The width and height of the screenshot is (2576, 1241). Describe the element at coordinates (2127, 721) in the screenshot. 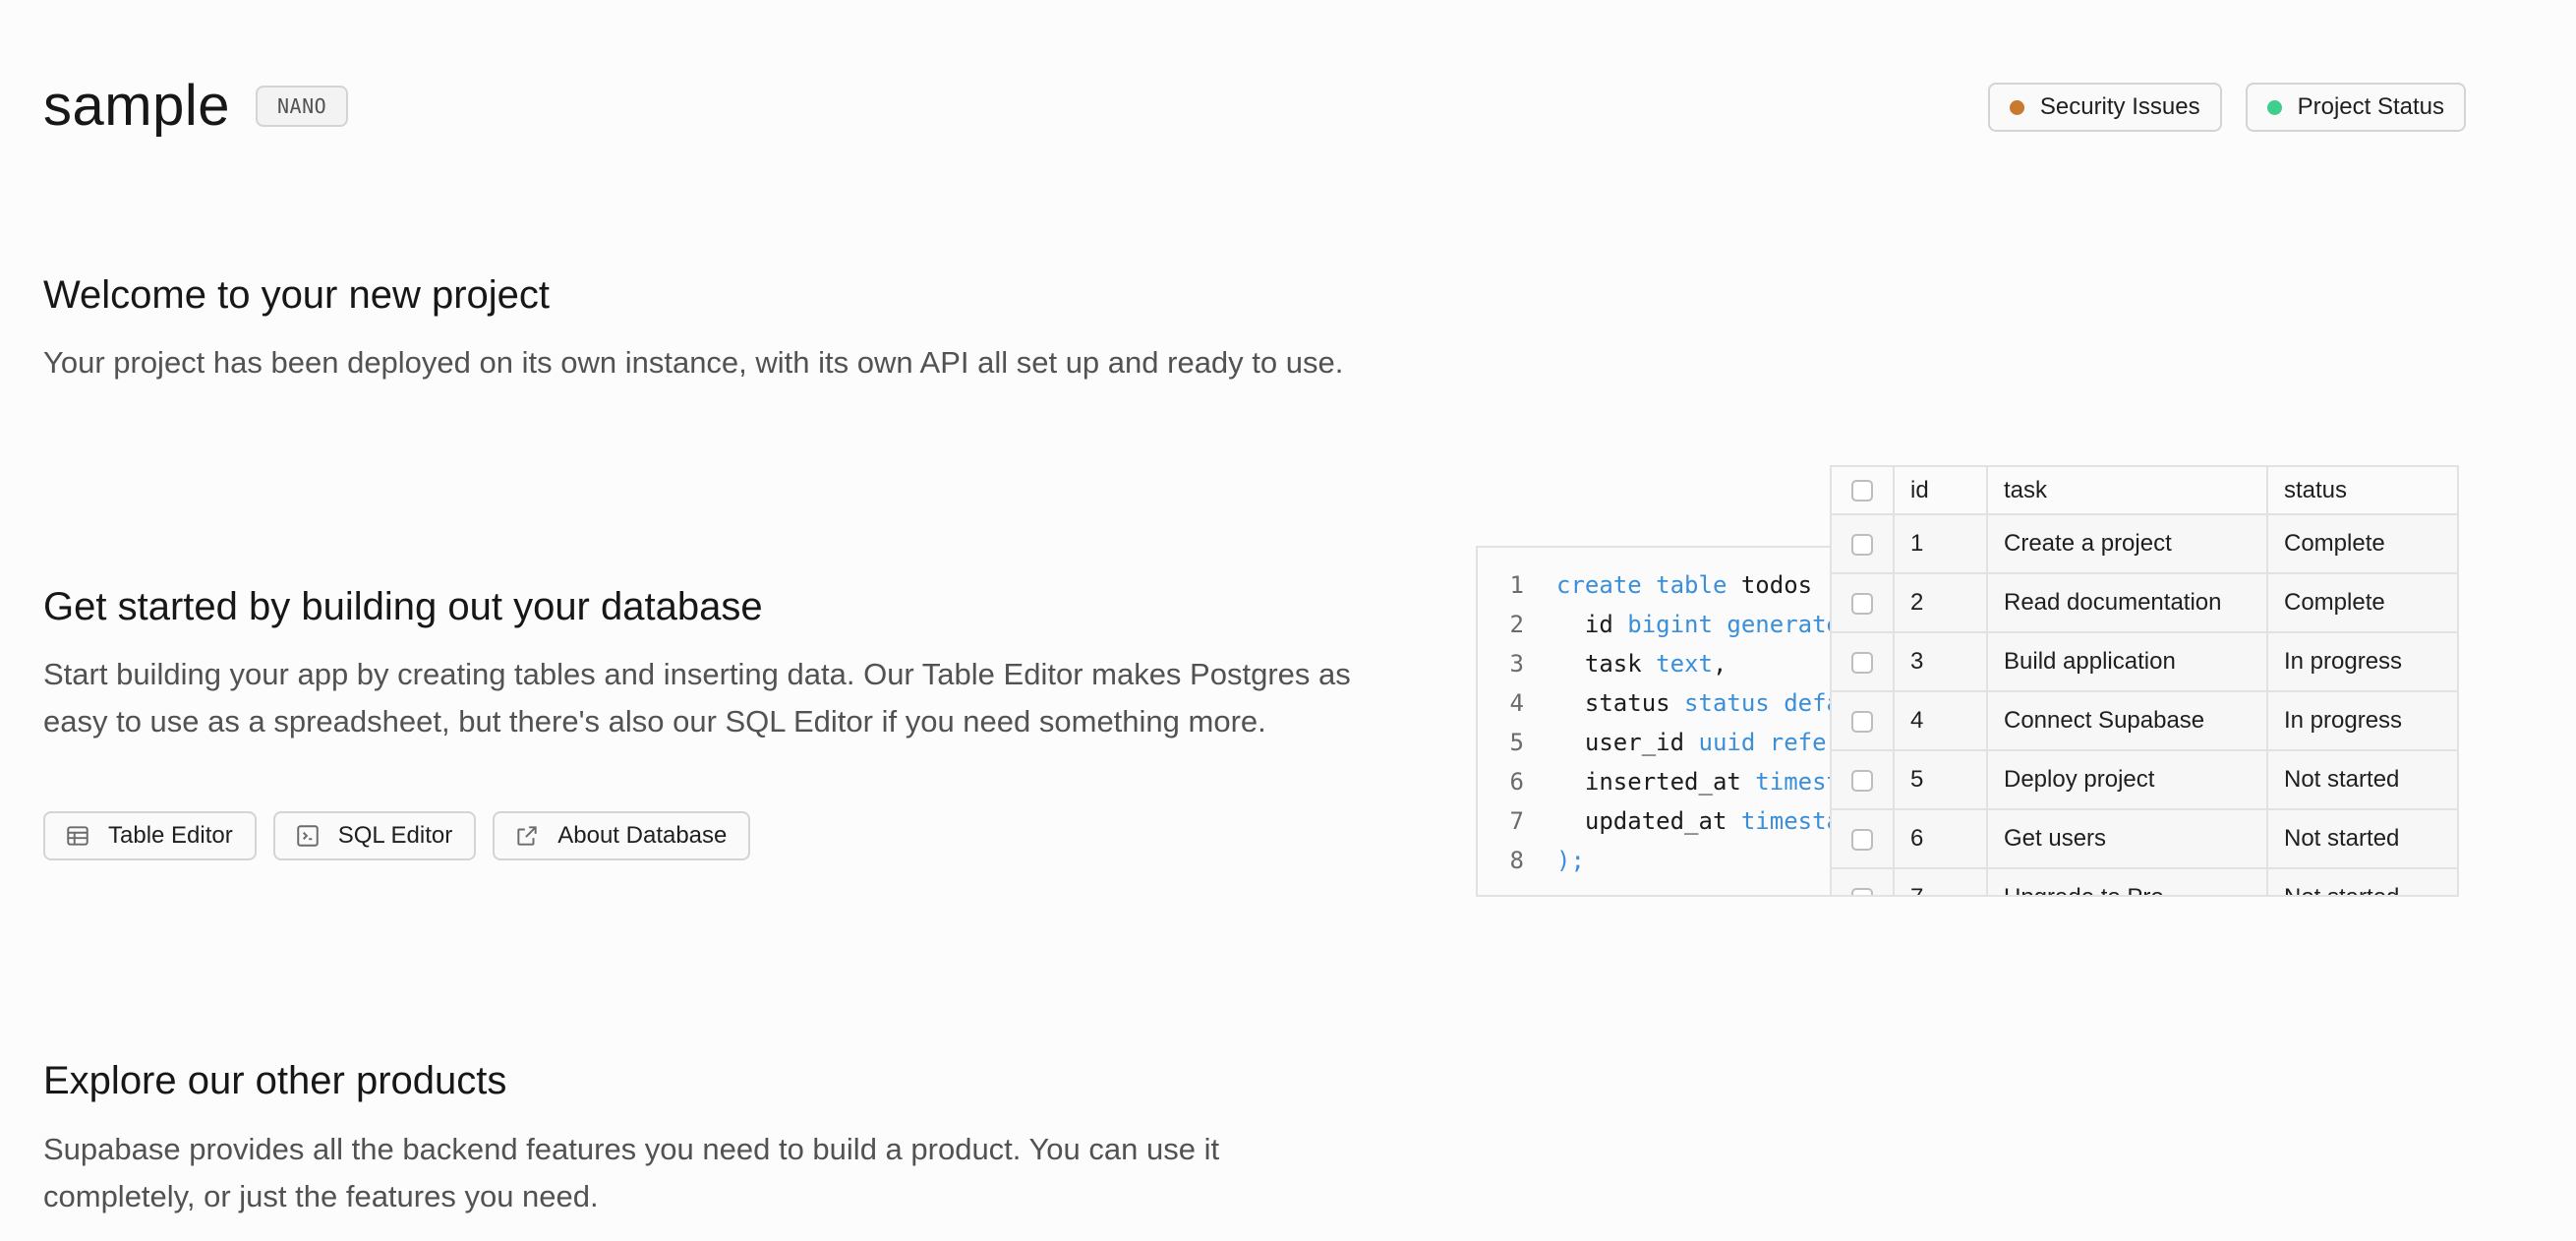

I see `cell-task: Connect Supabase` at that location.